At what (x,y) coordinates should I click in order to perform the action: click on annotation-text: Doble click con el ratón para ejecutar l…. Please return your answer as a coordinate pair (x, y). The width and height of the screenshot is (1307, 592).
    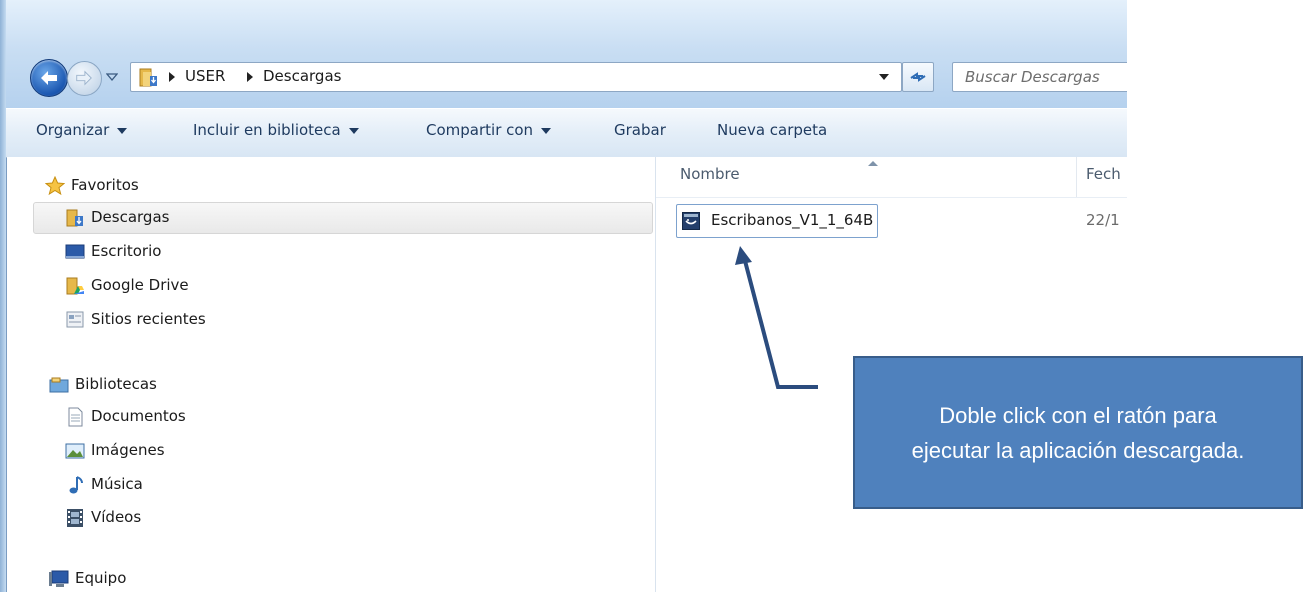
    Looking at the image, I should click on (1078, 432).